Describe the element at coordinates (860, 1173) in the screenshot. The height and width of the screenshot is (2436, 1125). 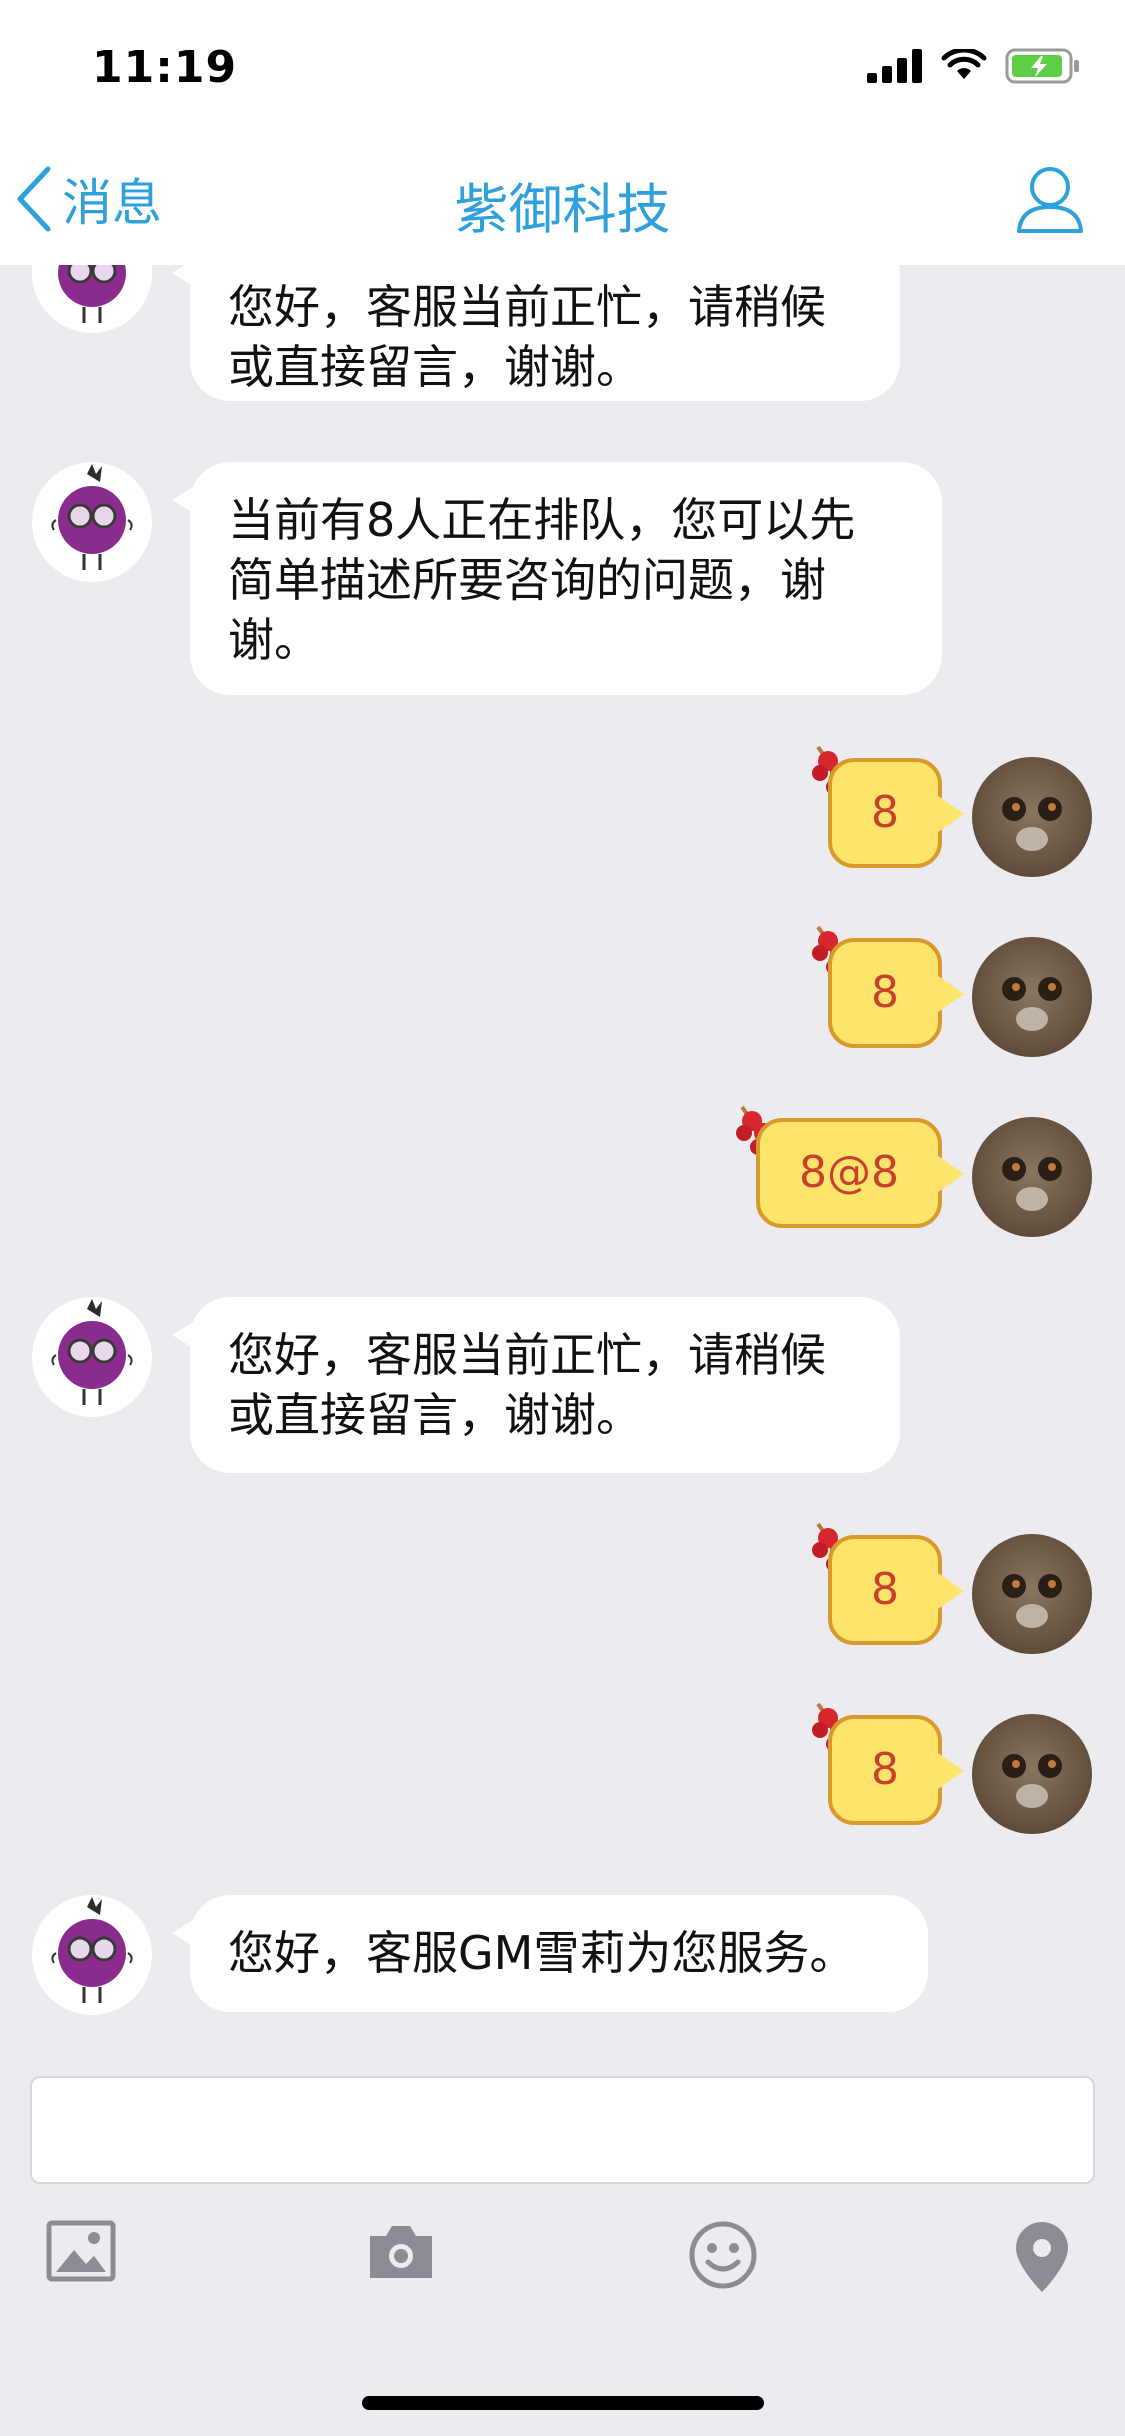
I see `message-bubble-sticker: 8@8` at that location.